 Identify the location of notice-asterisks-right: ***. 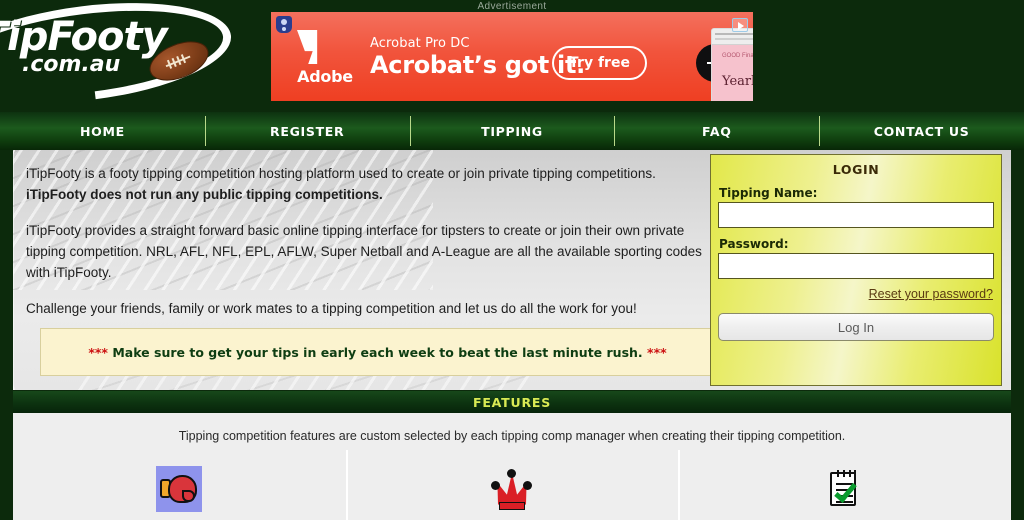
(657, 352).